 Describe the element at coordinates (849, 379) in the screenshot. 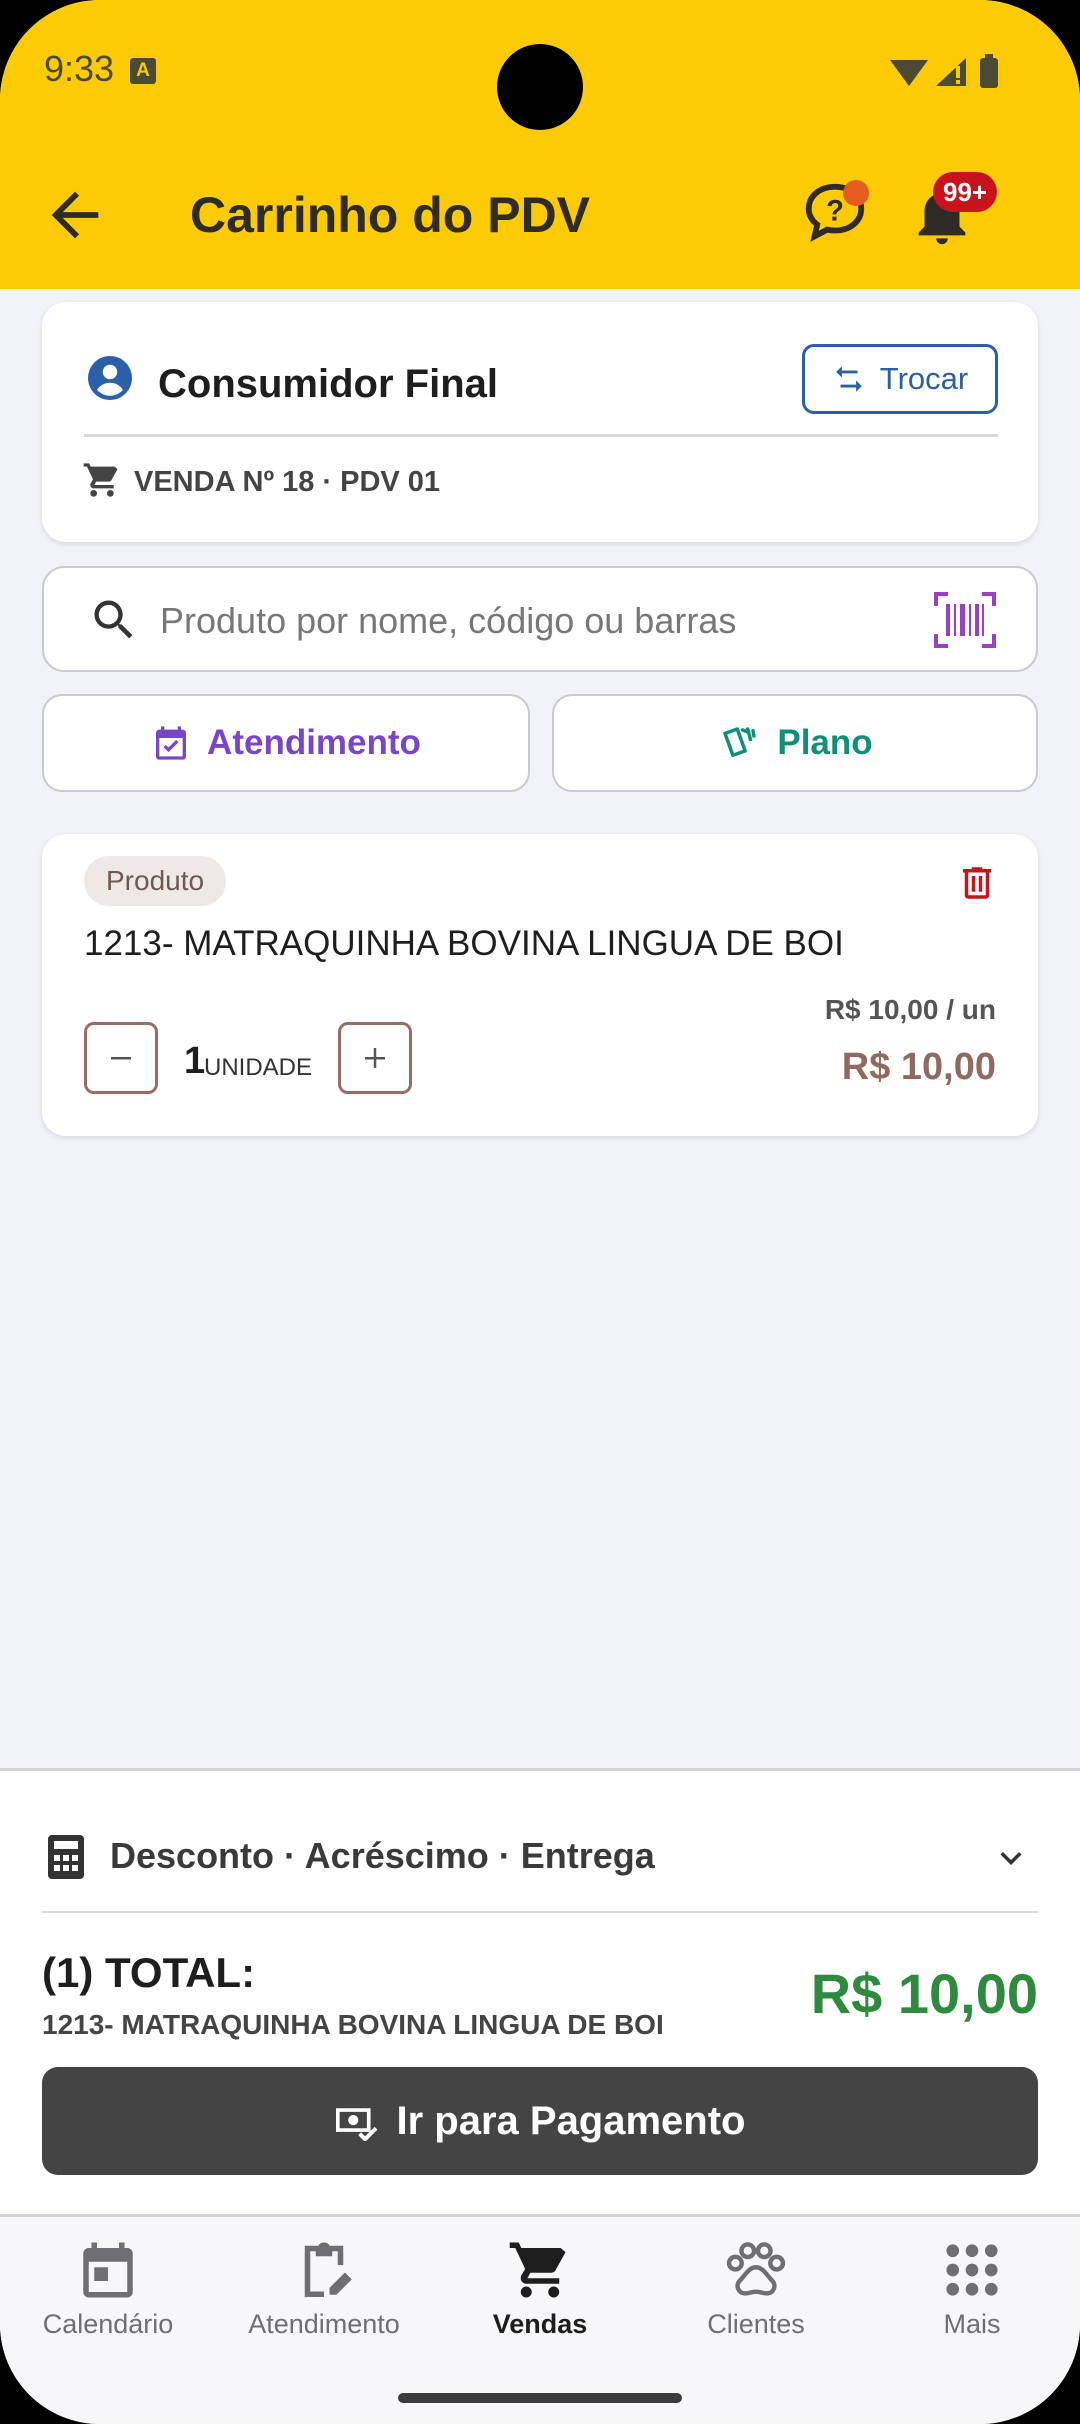

I see `swap-arrows-icon` at that location.